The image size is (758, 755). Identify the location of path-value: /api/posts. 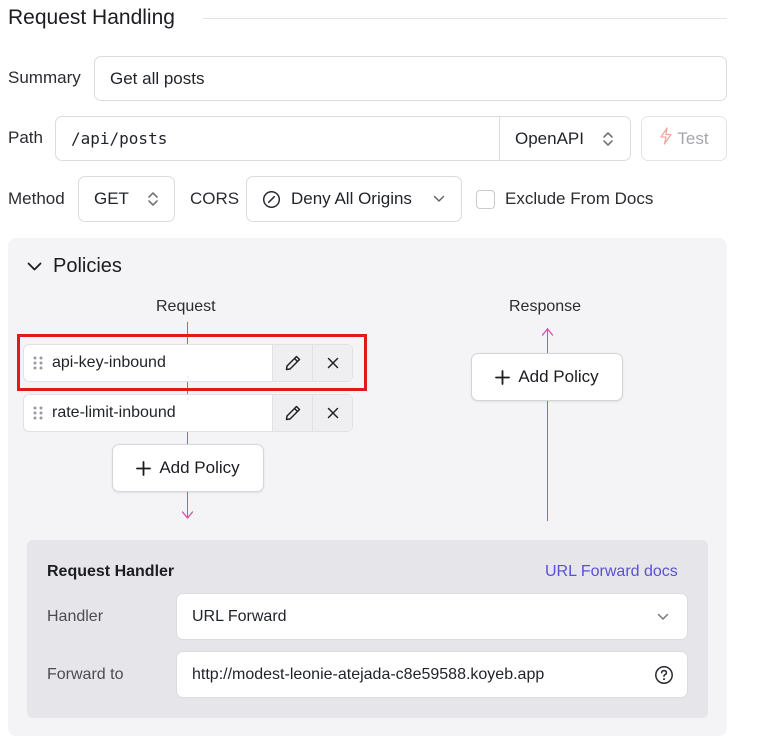
(119, 138).